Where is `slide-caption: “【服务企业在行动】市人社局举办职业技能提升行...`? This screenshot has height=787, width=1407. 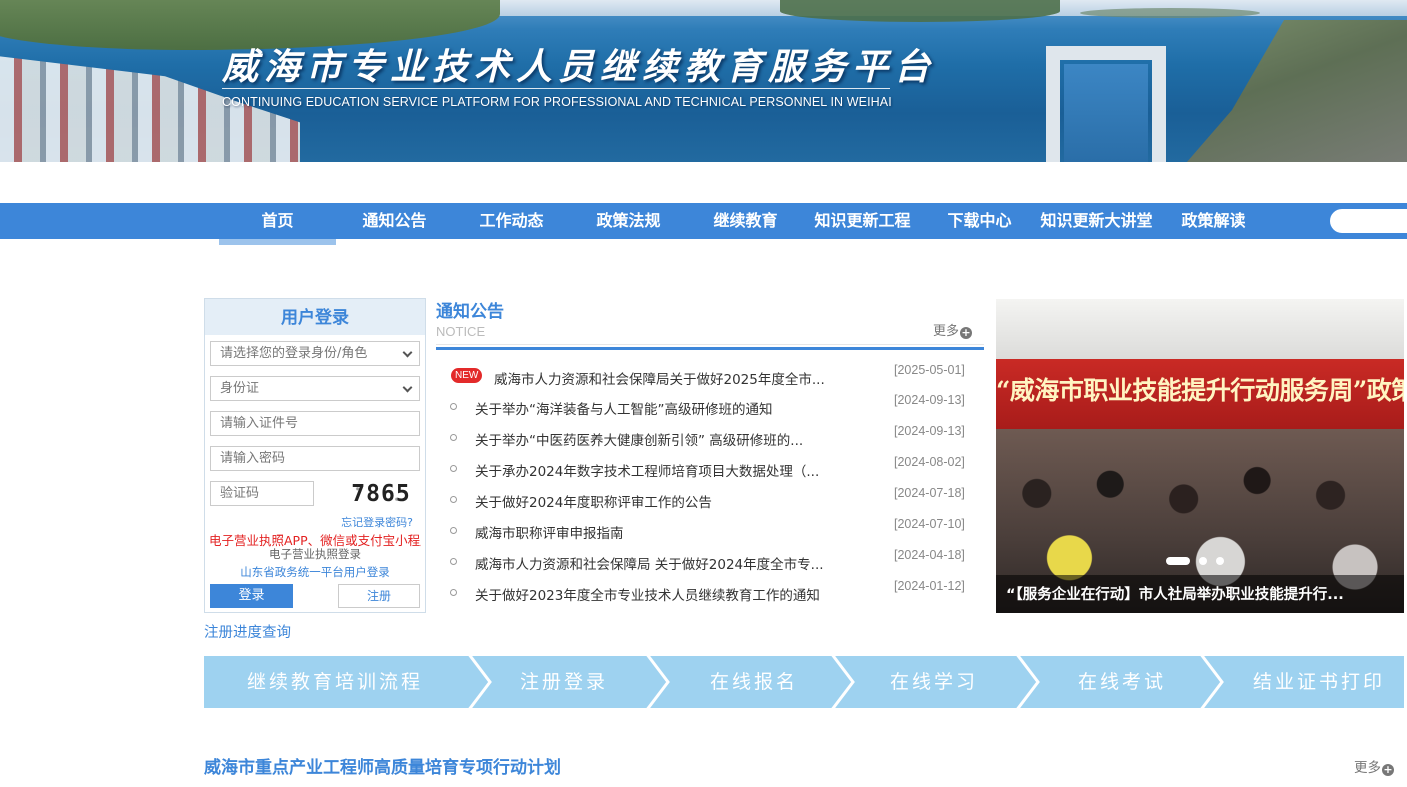 slide-caption: “【服务企业在行动】市人社局举办职业技能提升行... is located at coordinates (1202, 593).